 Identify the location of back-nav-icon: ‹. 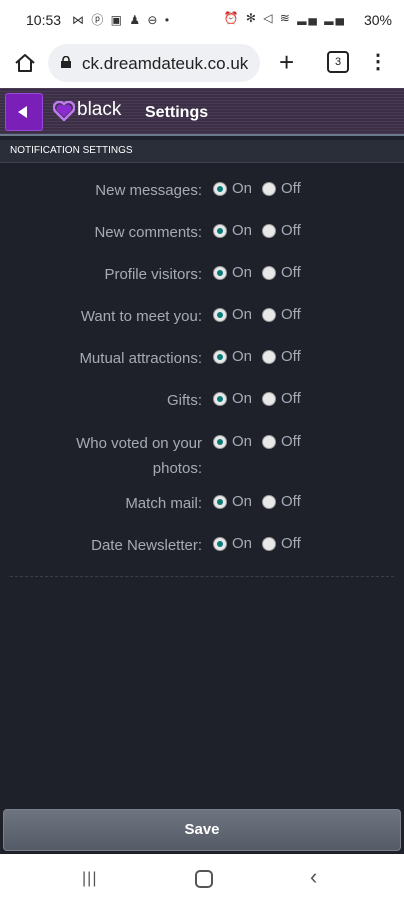
(313, 877).